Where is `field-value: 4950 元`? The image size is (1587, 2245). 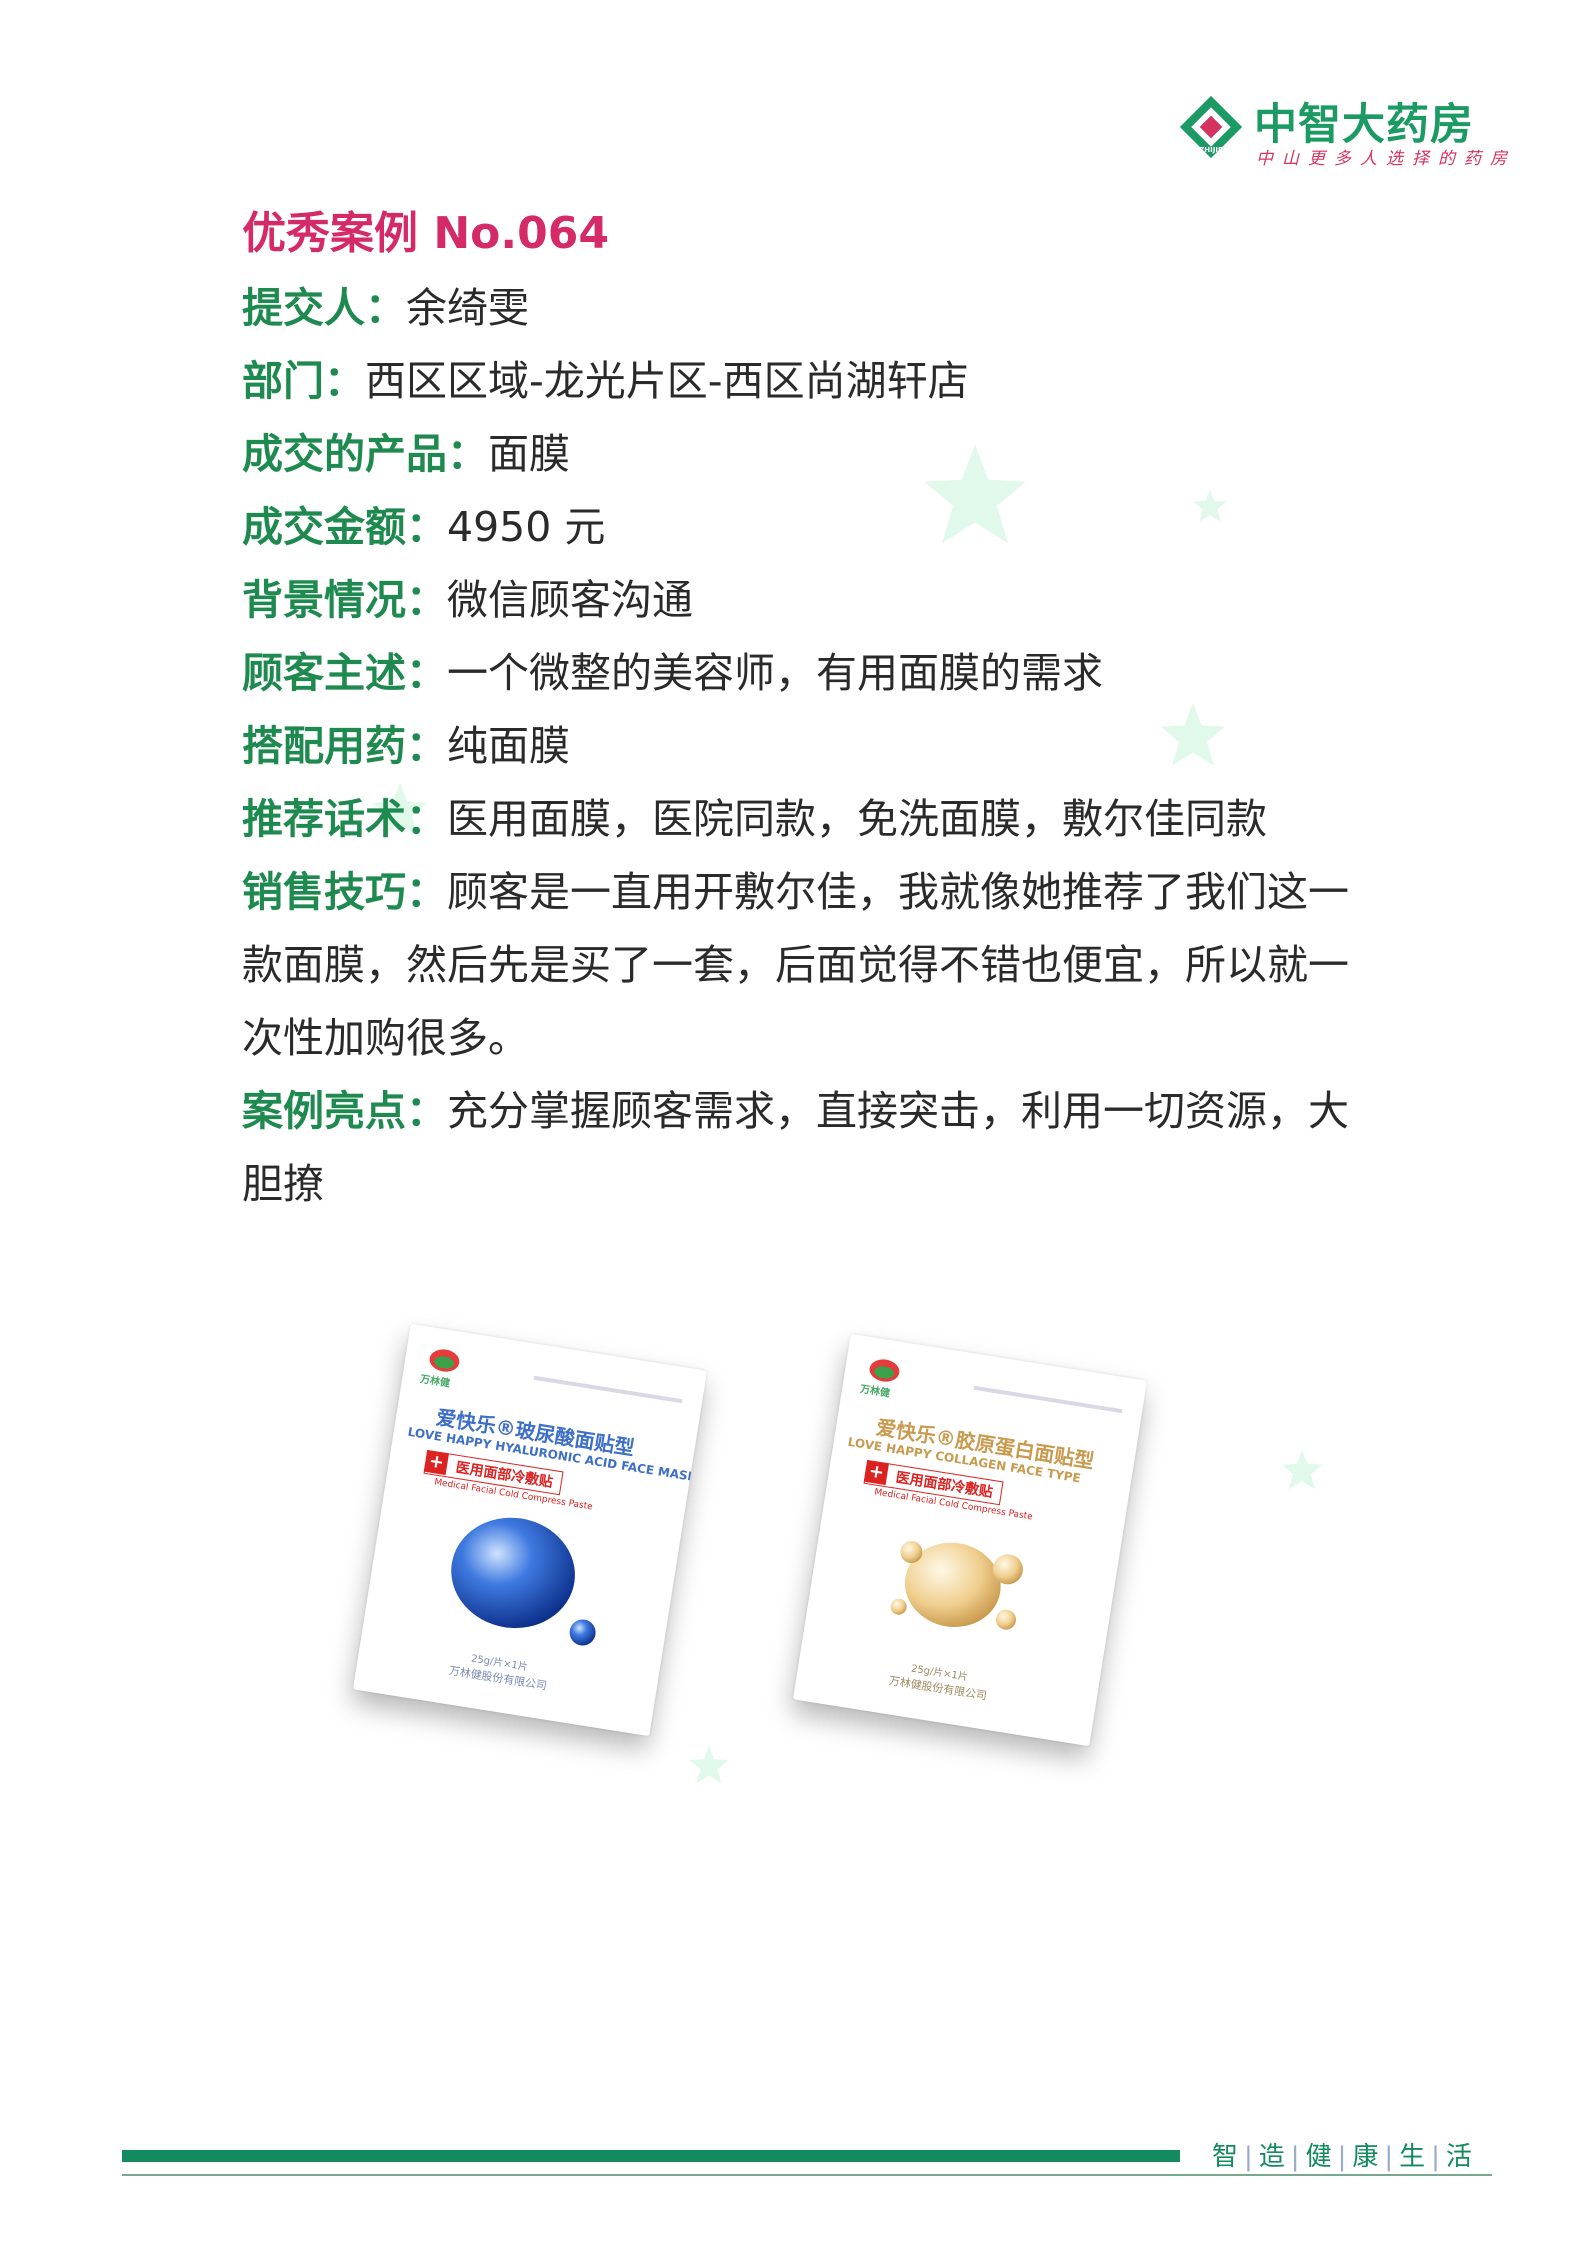
field-value: 4950 元 is located at coordinates (526, 527).